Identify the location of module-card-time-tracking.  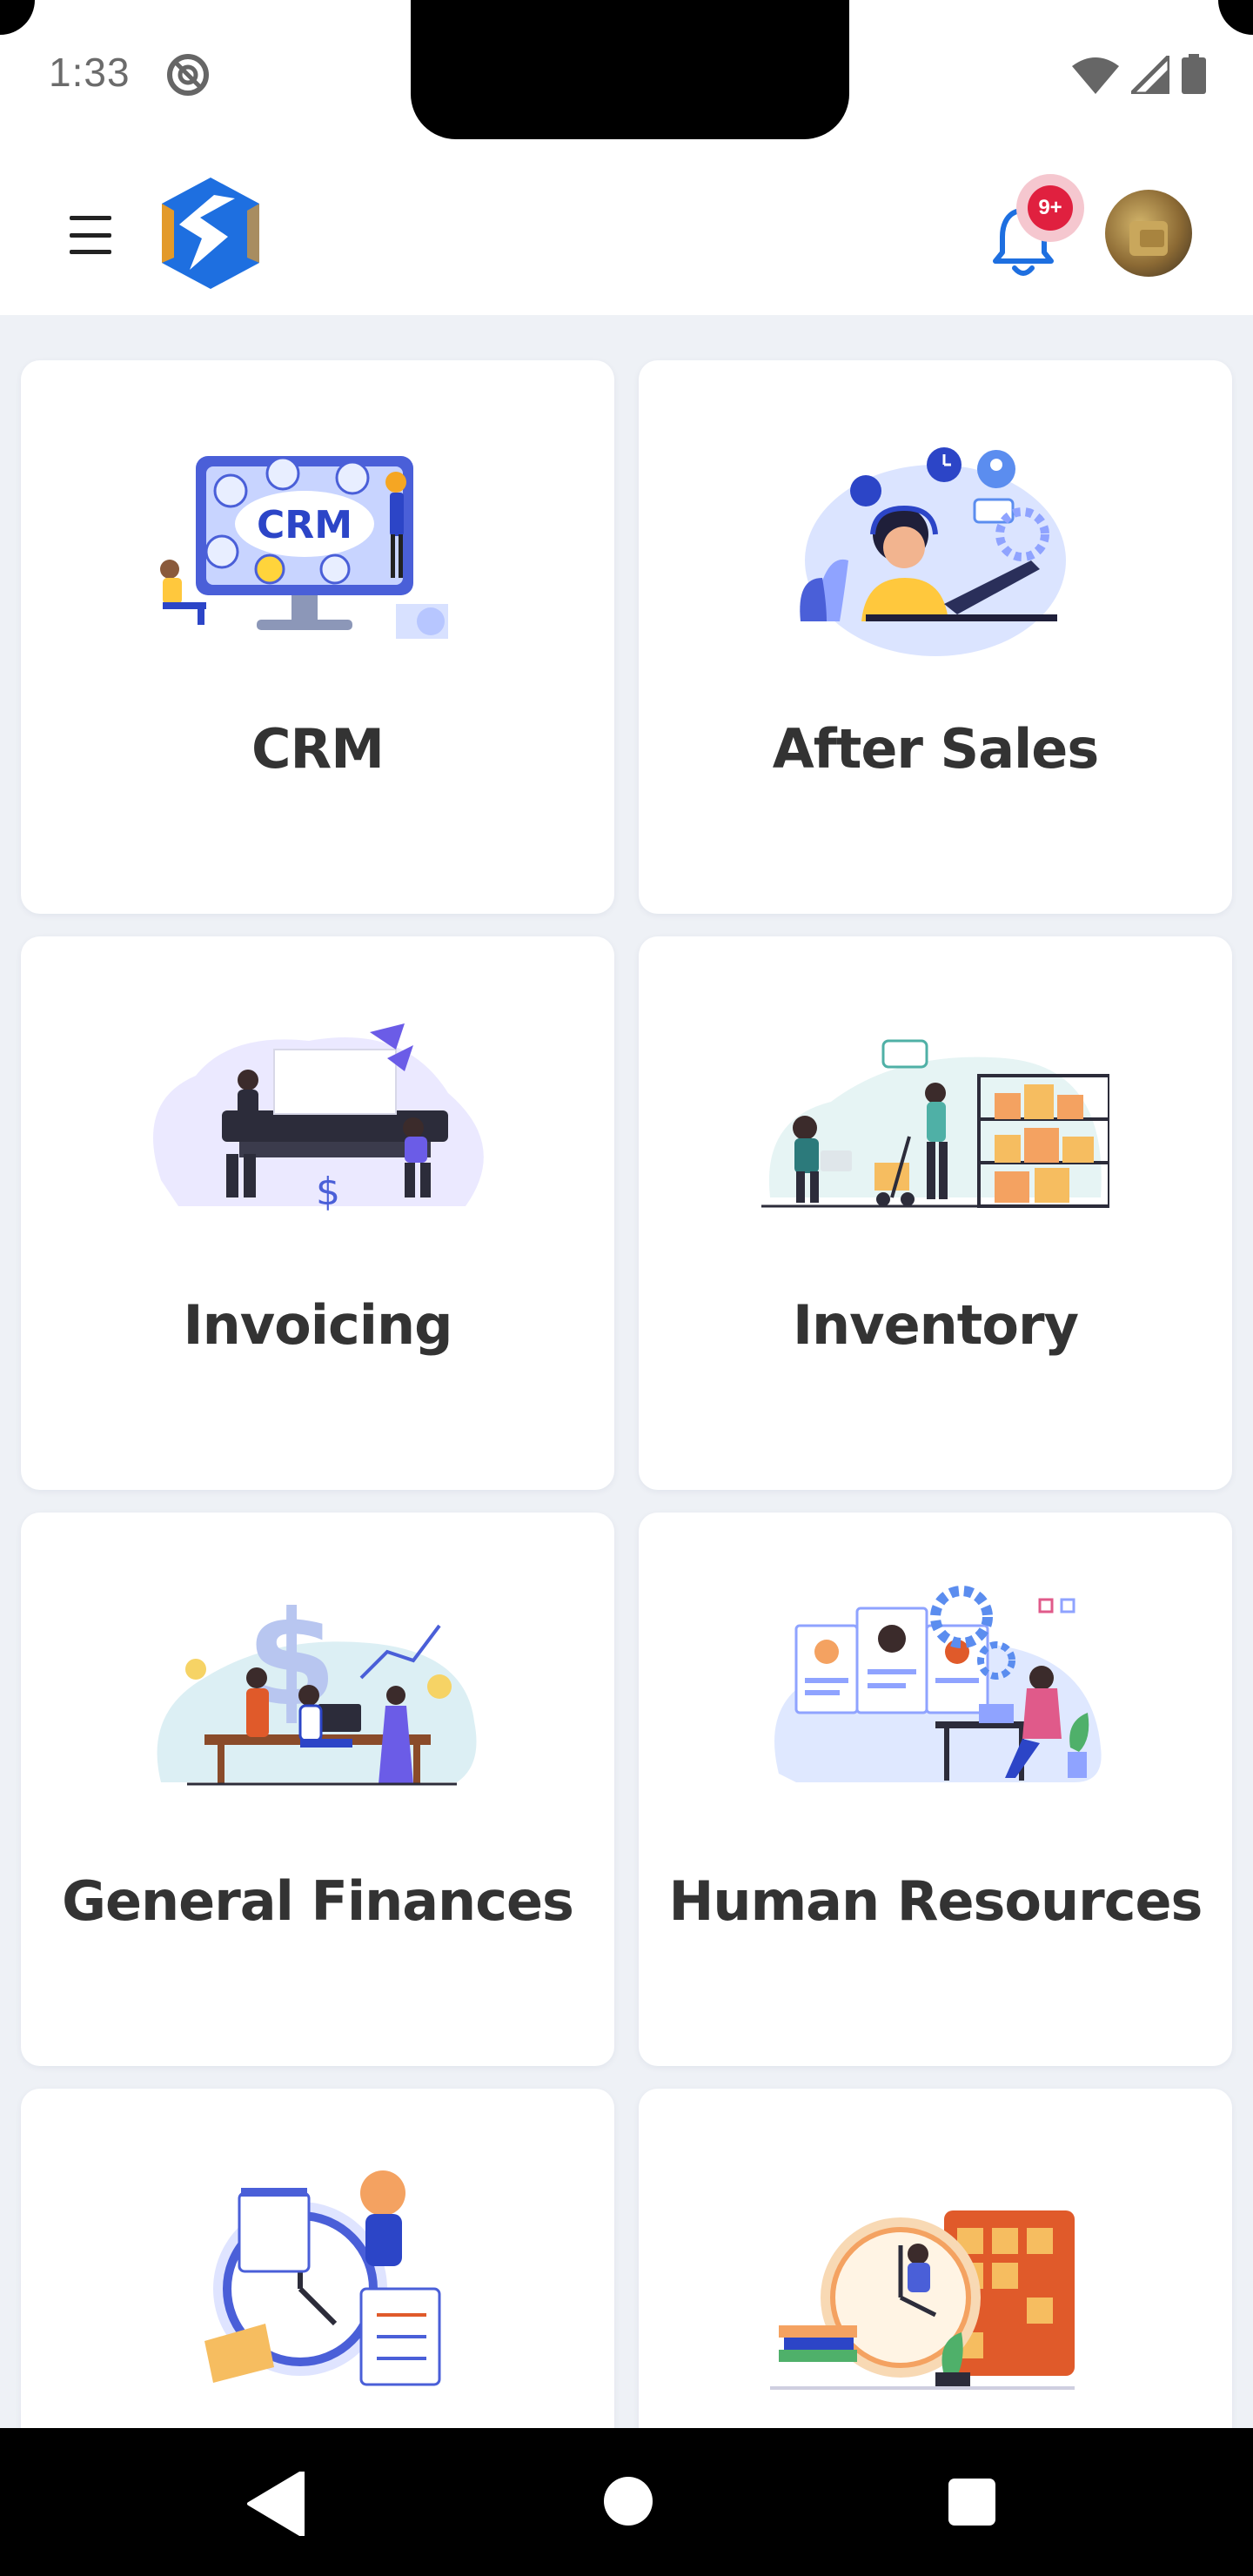
(317, 2258).